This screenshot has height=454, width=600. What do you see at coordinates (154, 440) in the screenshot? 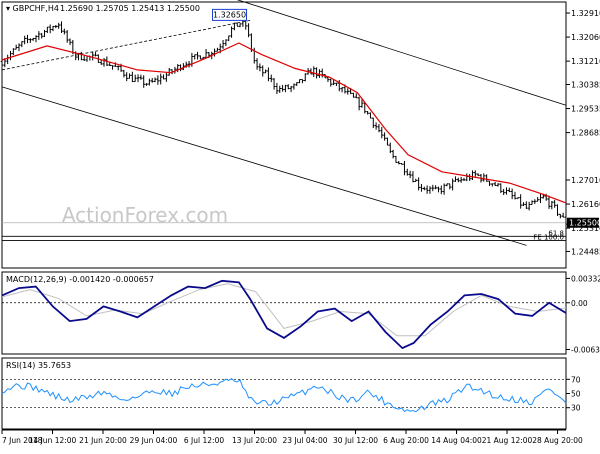
I see `x-tick-label: 29 Jun 04:00` at bounding box center [154, 440].